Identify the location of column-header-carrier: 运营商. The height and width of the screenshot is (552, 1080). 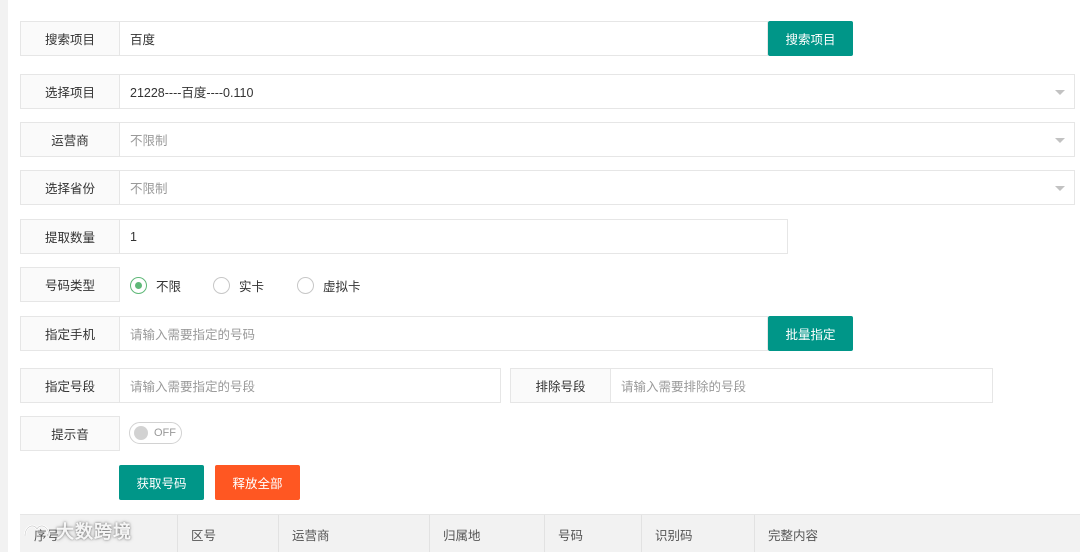
(304, 533).